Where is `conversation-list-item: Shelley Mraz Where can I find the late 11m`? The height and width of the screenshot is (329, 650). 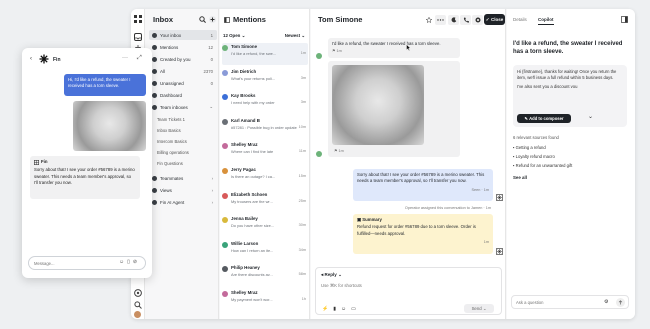 conversation-list-item: Shelley Mraz Where can I find the late 11m is located at coordinates (265, 152).